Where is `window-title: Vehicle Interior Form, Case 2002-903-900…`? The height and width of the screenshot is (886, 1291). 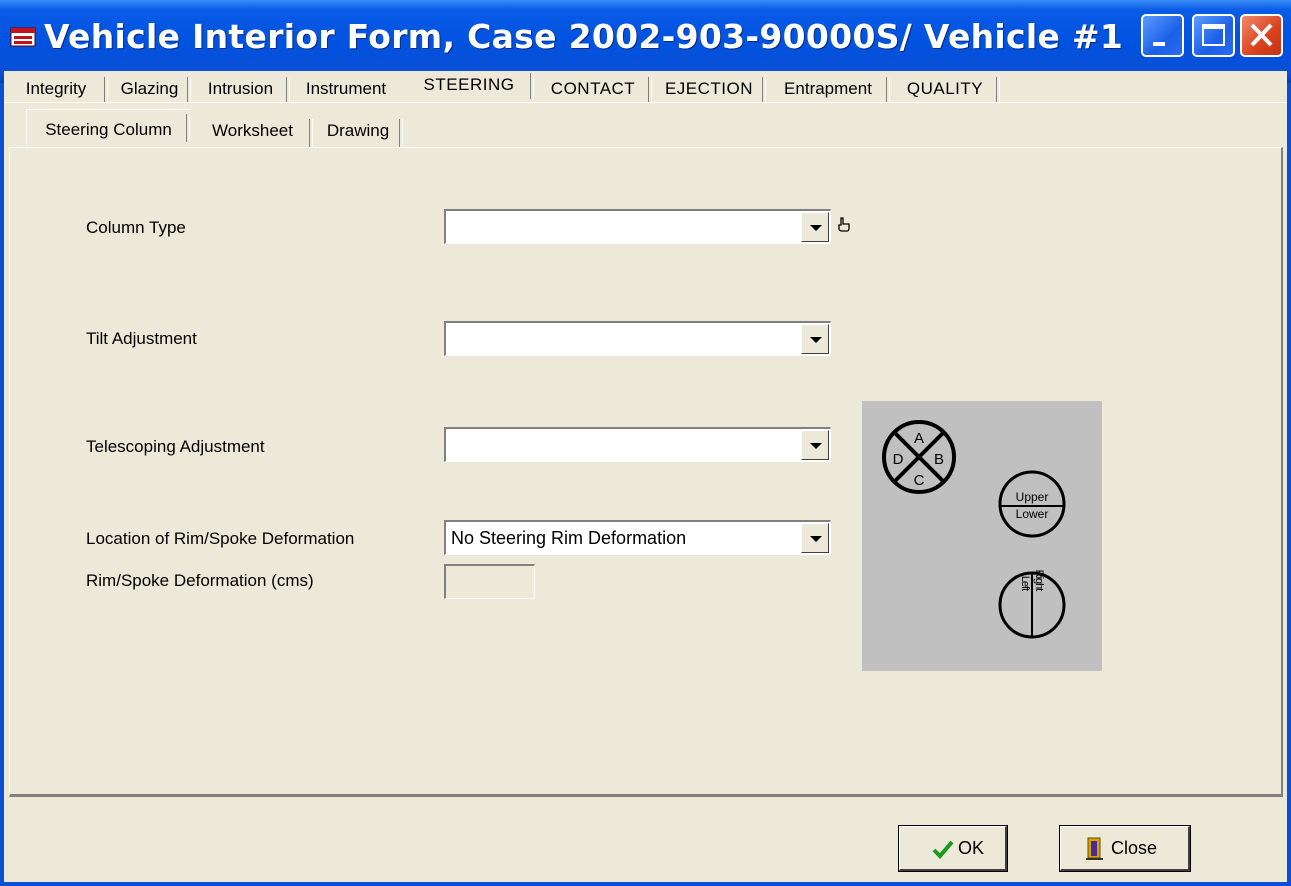 window-title: Vehicle Interior Form, Case 2002-903-900… is located at coordinates (584, 36).